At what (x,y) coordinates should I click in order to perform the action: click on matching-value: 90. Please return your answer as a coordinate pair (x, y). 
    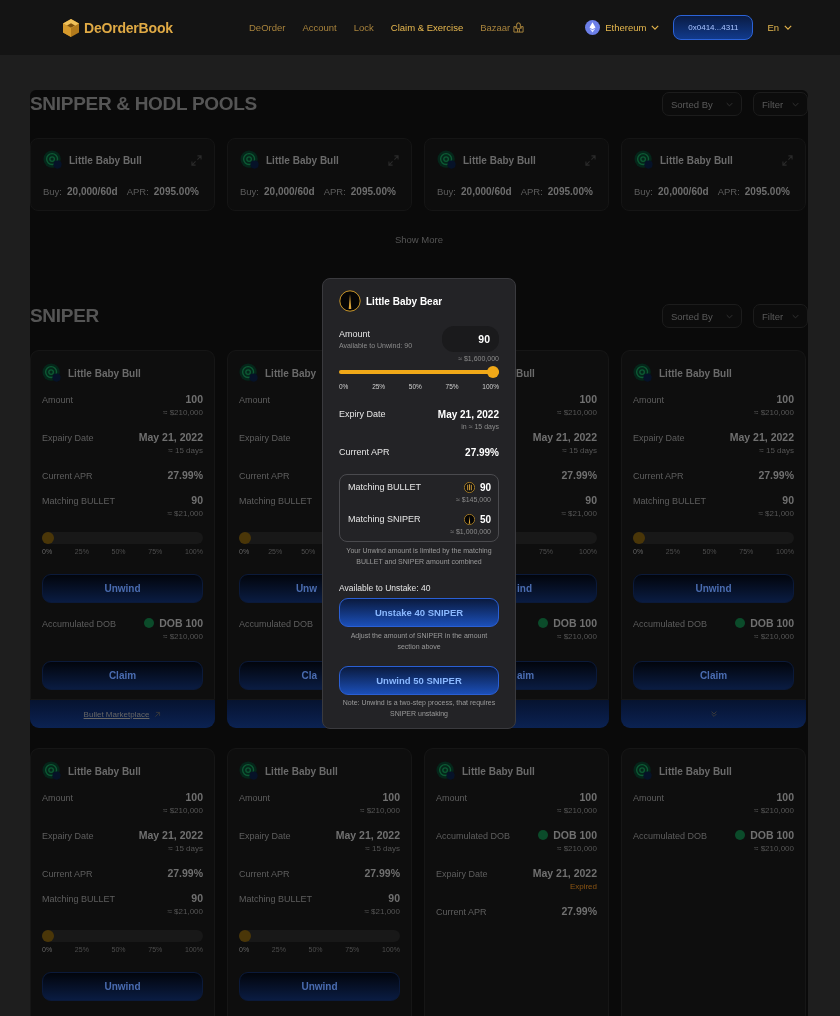
    Looking at the image, I should click on (485, 487).